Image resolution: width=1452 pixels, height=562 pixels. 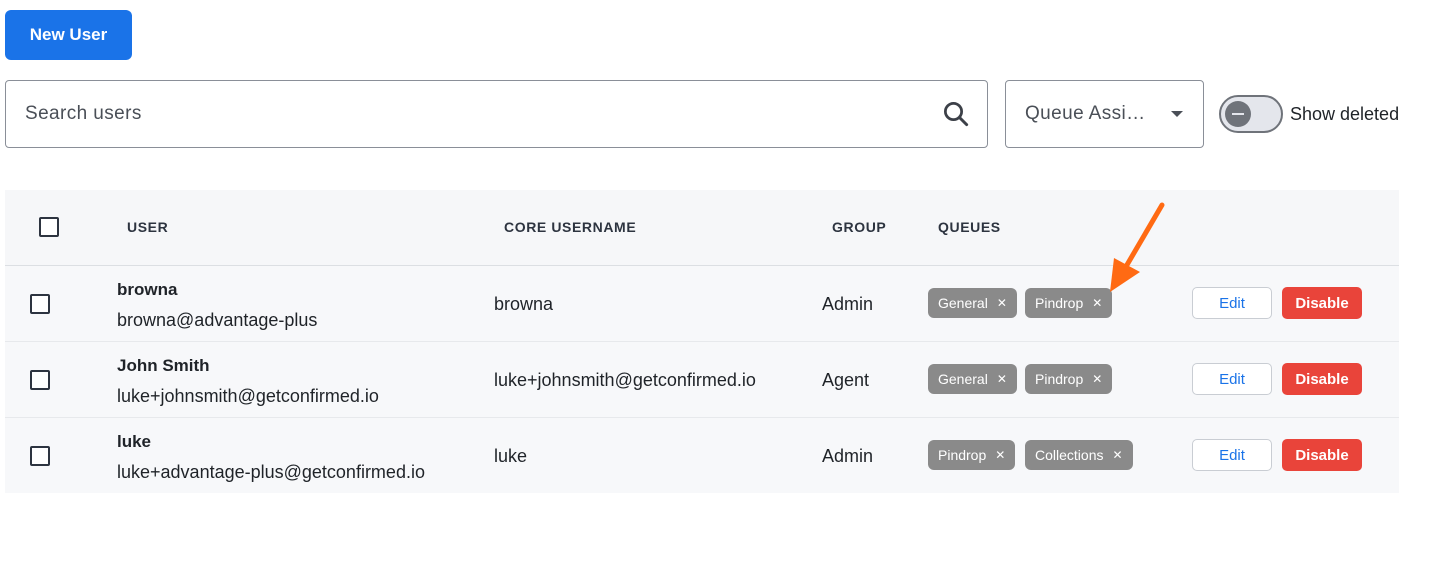 What do you see at coordinates (271, 472) in the screenshot?
I see `user-email: luke+advantage-plus@getconfirmed.io` at bounding box center [271, 472].